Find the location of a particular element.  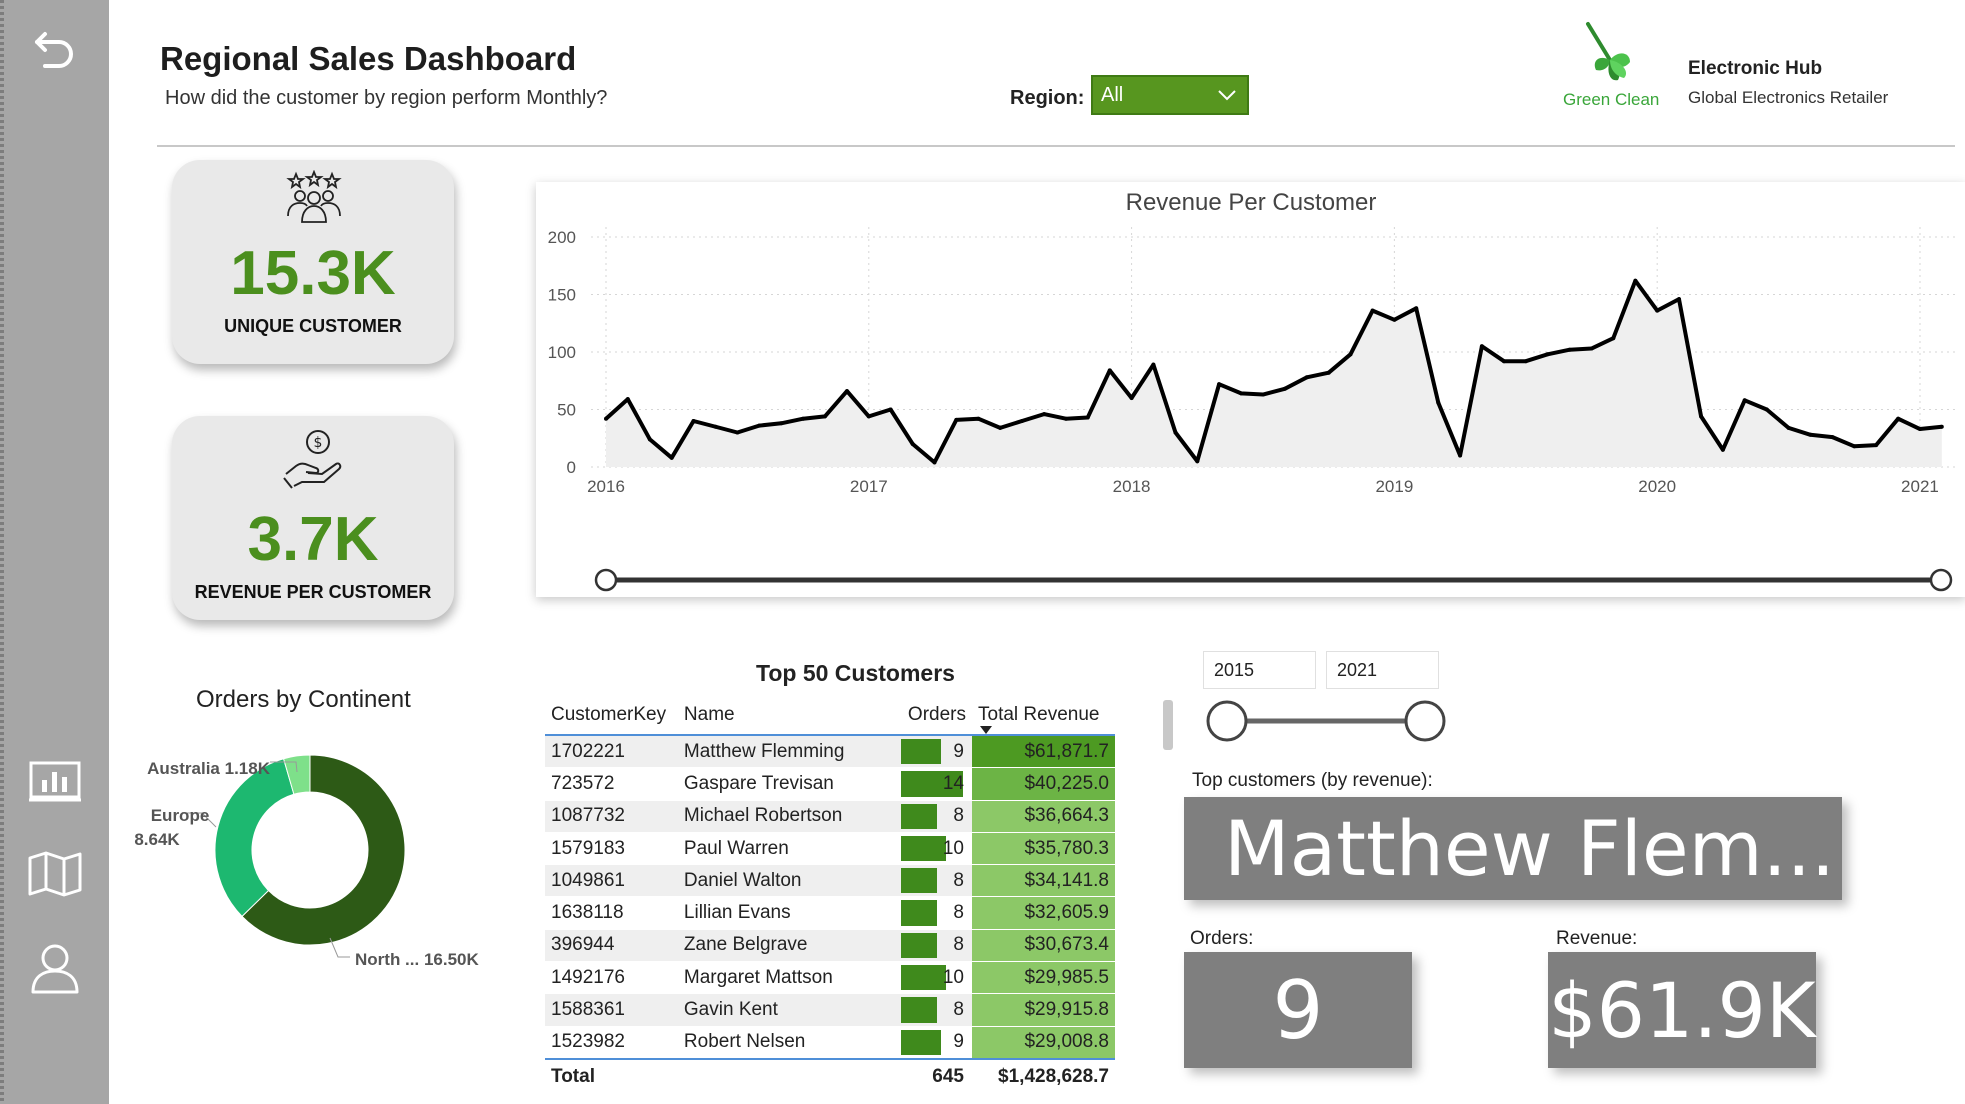

logo-text: Green Clean is located at coordinates (1611, 99).